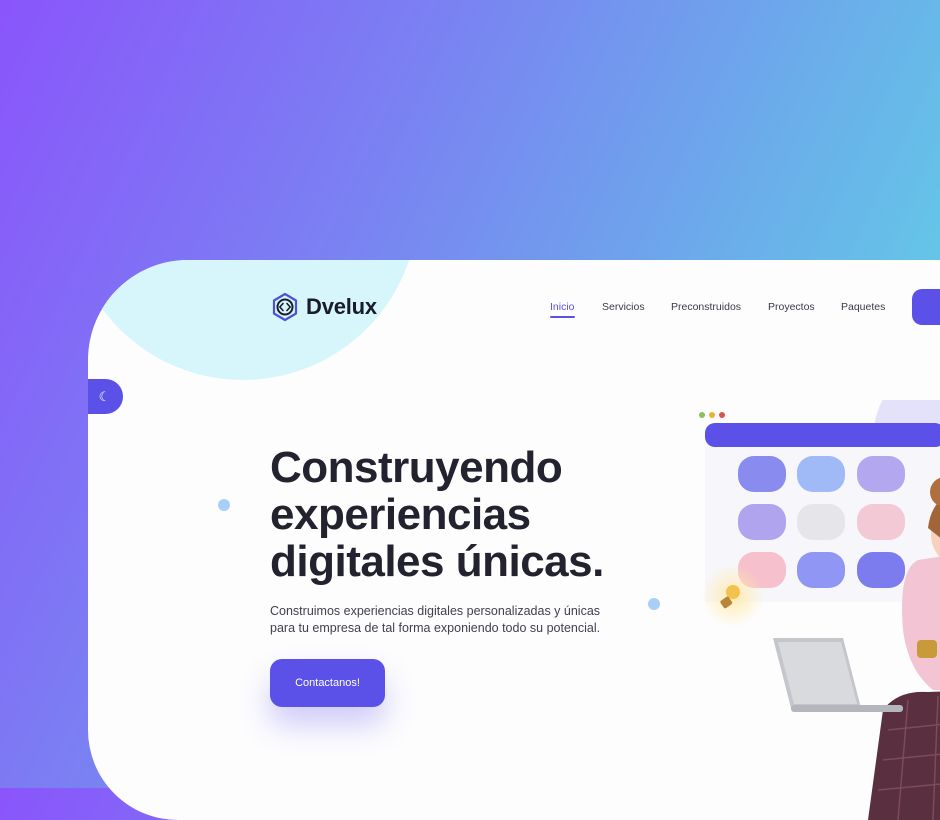 The width and height of the screenshot is (940, 820). Describe the element at coordinates (623, 307) in the screenshot. I see `nav-item-servicios: Servicios` at that location.